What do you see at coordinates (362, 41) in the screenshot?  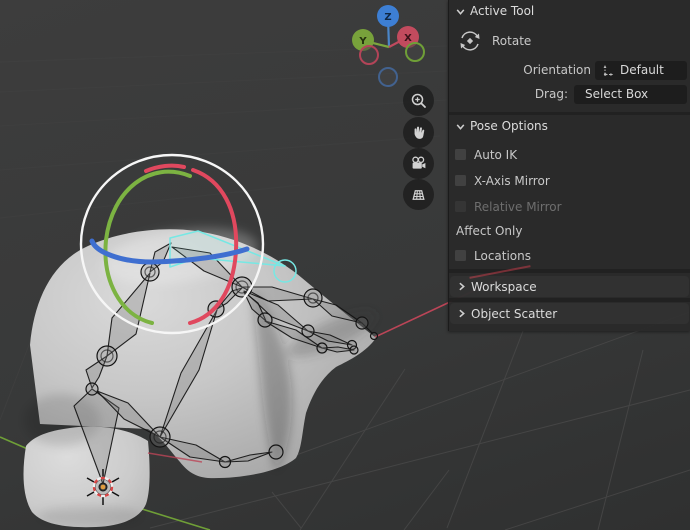 I see `y-axis-label: Y` at bounding box center [362, 41].